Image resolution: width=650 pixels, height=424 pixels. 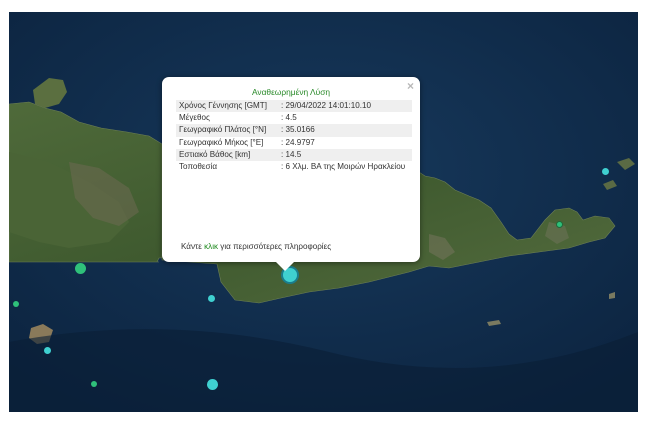 What do you see at coordinates (345, 130) in the screenshot?
I see `row-value: : 35.0166` at bounding box center [345, 130].